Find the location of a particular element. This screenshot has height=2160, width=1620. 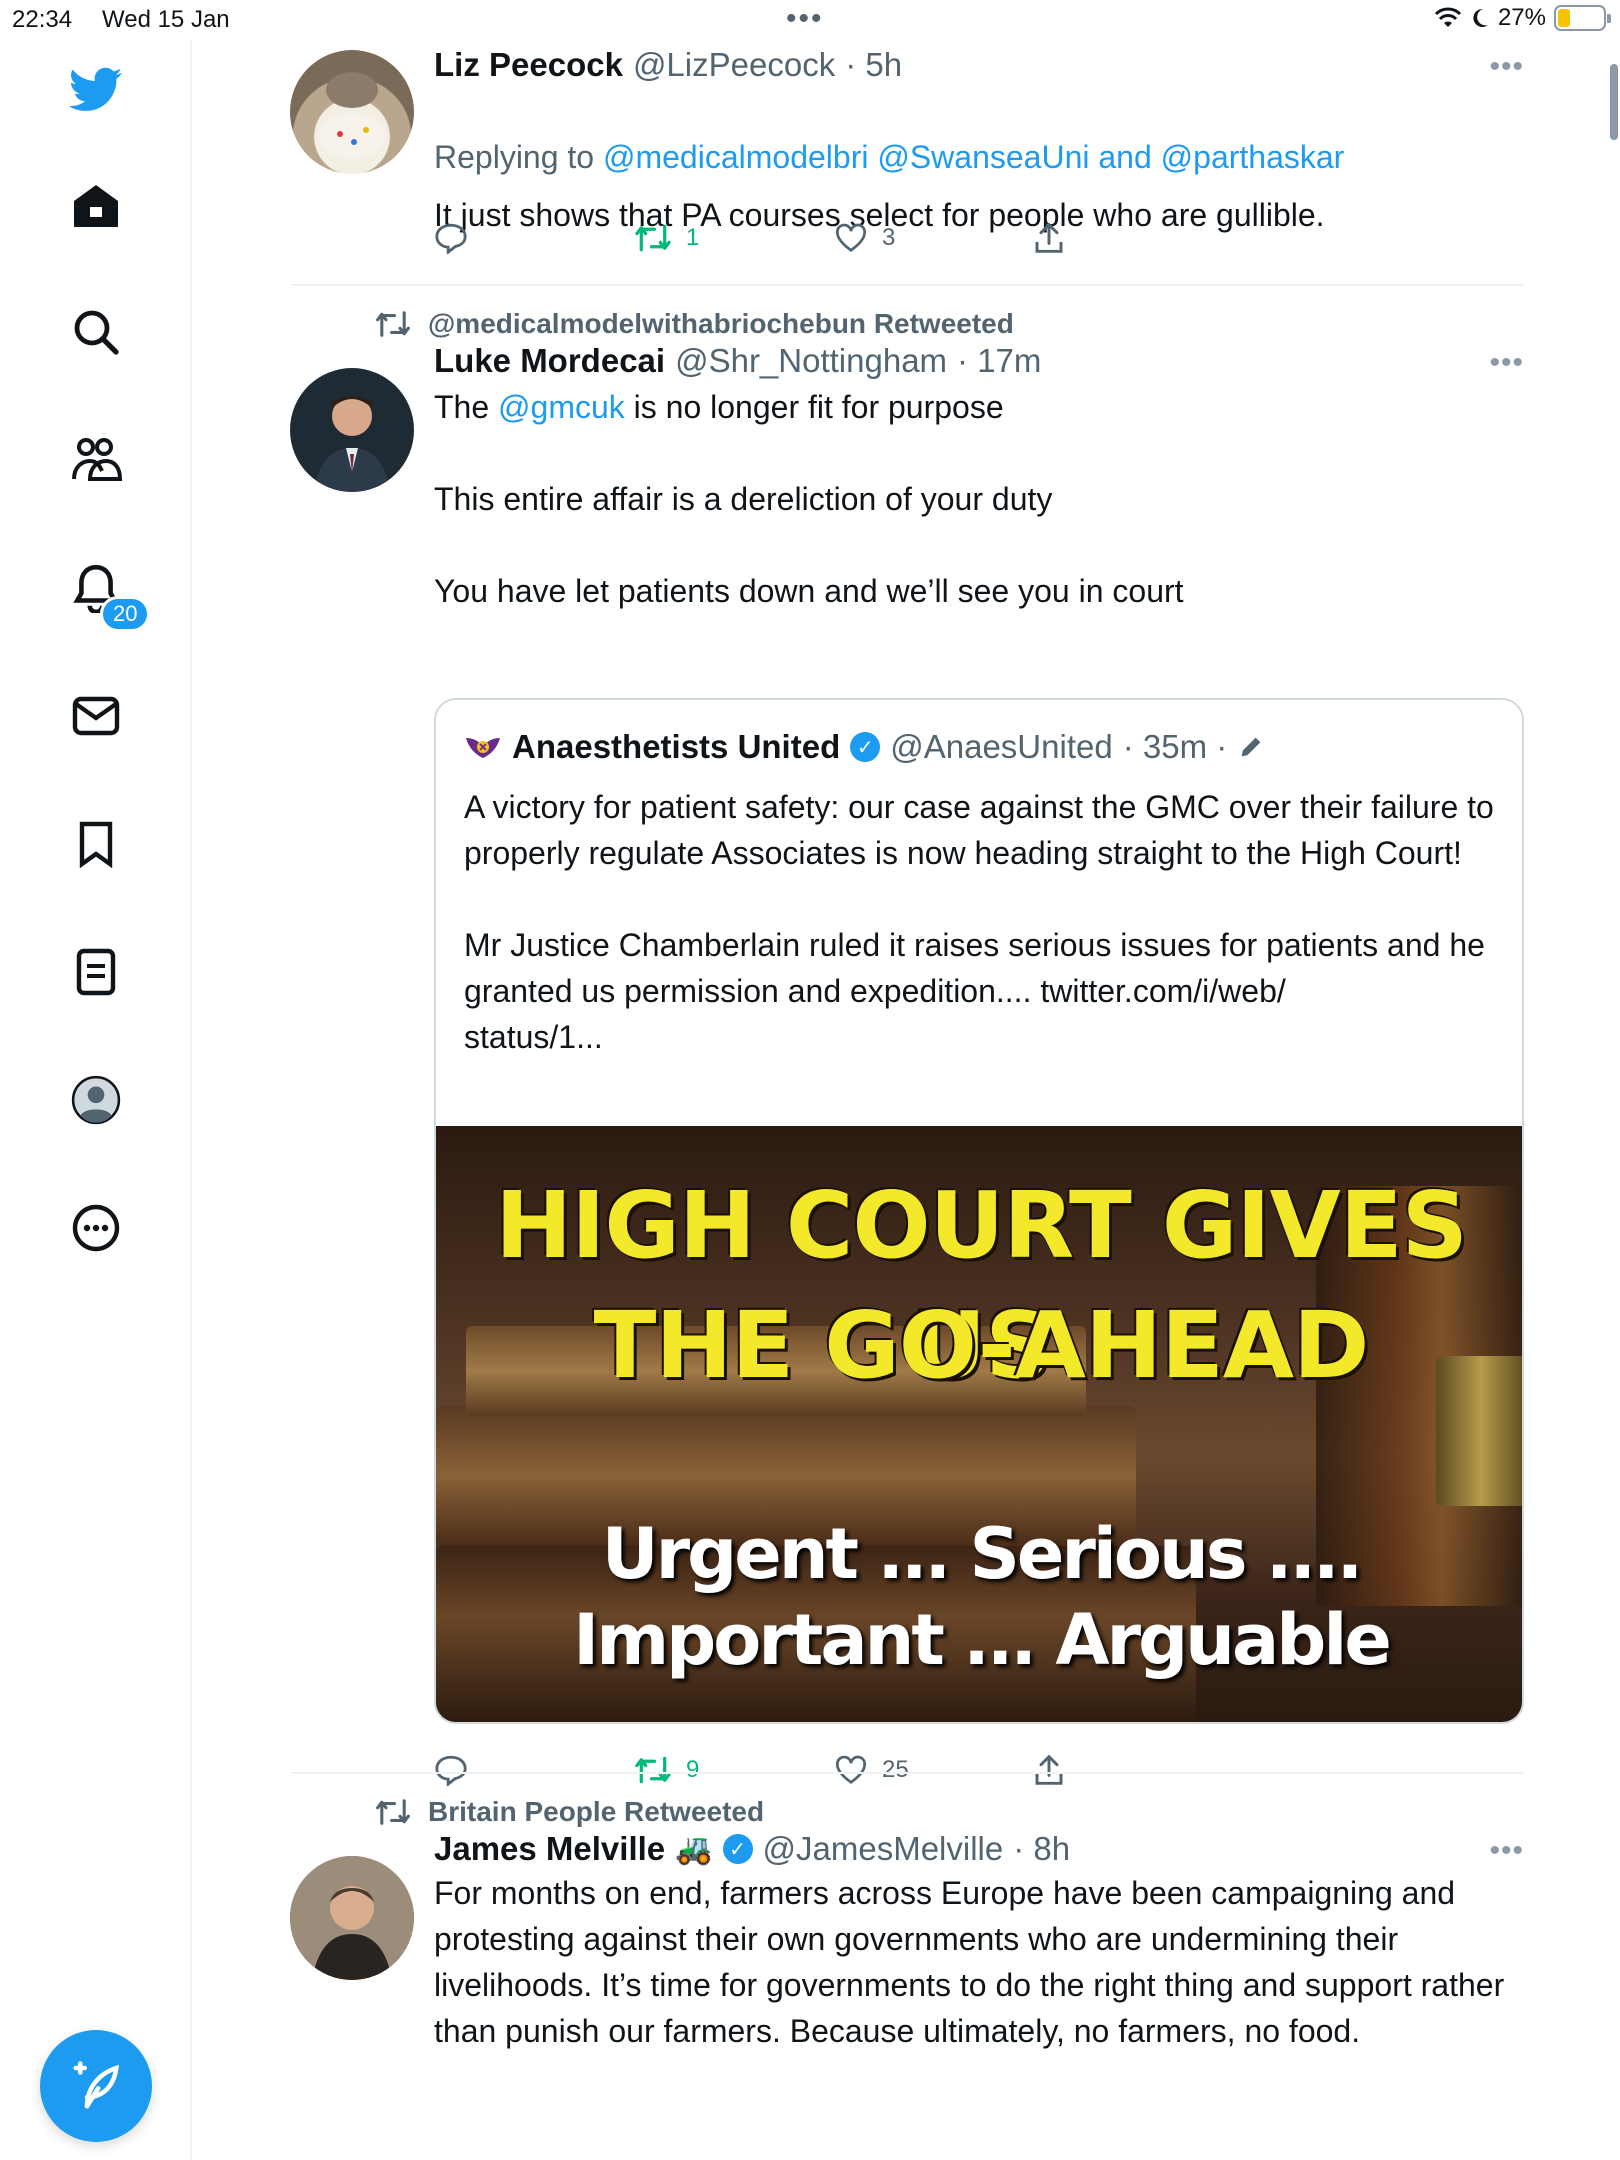

retweet-count: 1 is located at coordinates (693, 237).